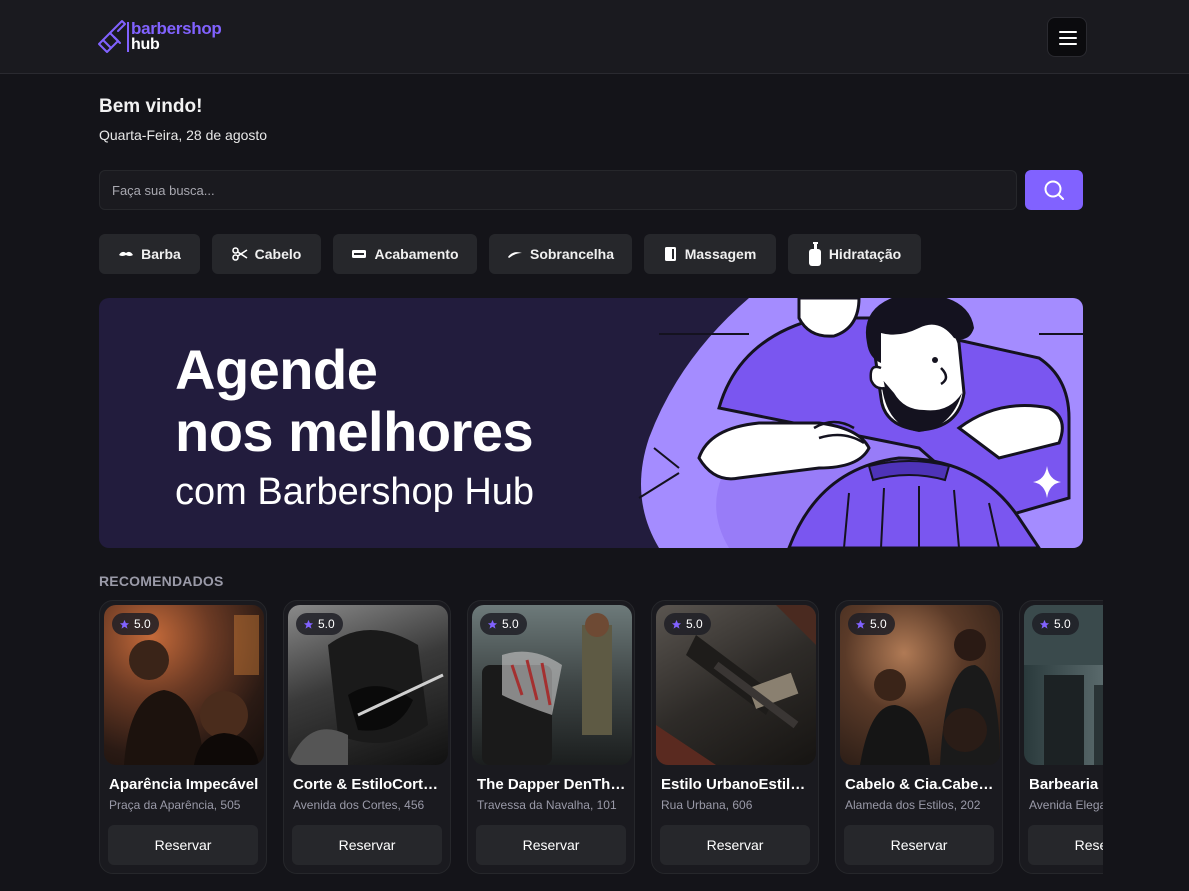  Describe the element at coordinates (369, 784) in the screenshot. I see `barbershop-name: Corte & EstiloCorte & Estilo` at that location.